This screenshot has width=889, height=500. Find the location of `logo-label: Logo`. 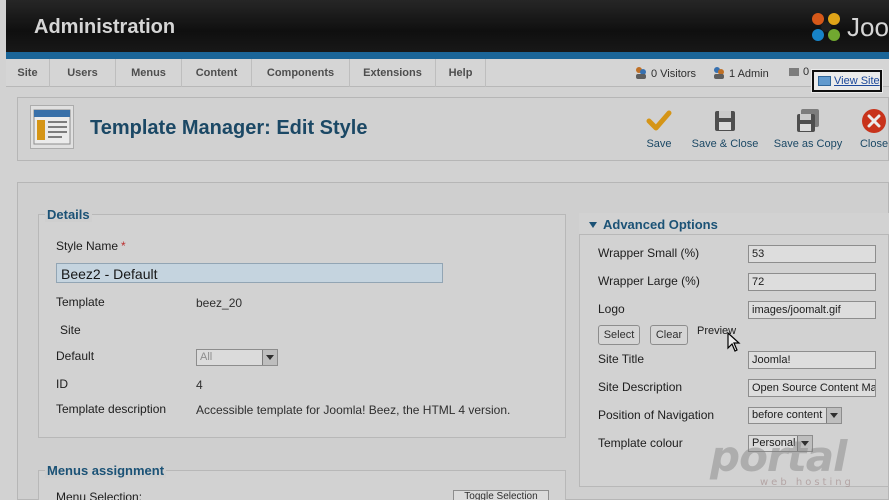

logo-label: Logo is located at coordinates (611, 309).